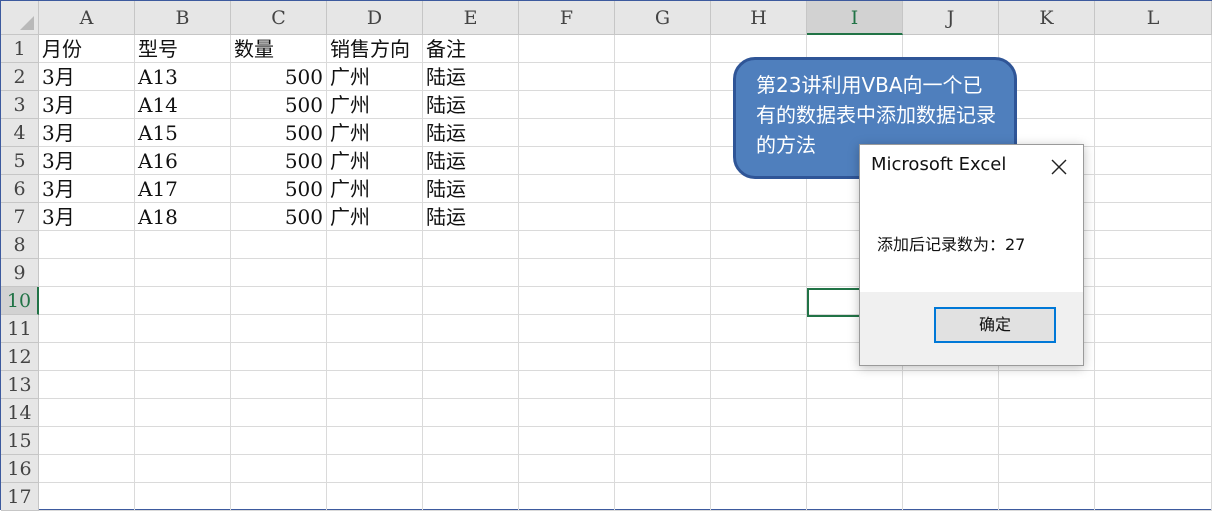 The image size is (1214, 512). I want to click on cell-i16, so click(855, 469).